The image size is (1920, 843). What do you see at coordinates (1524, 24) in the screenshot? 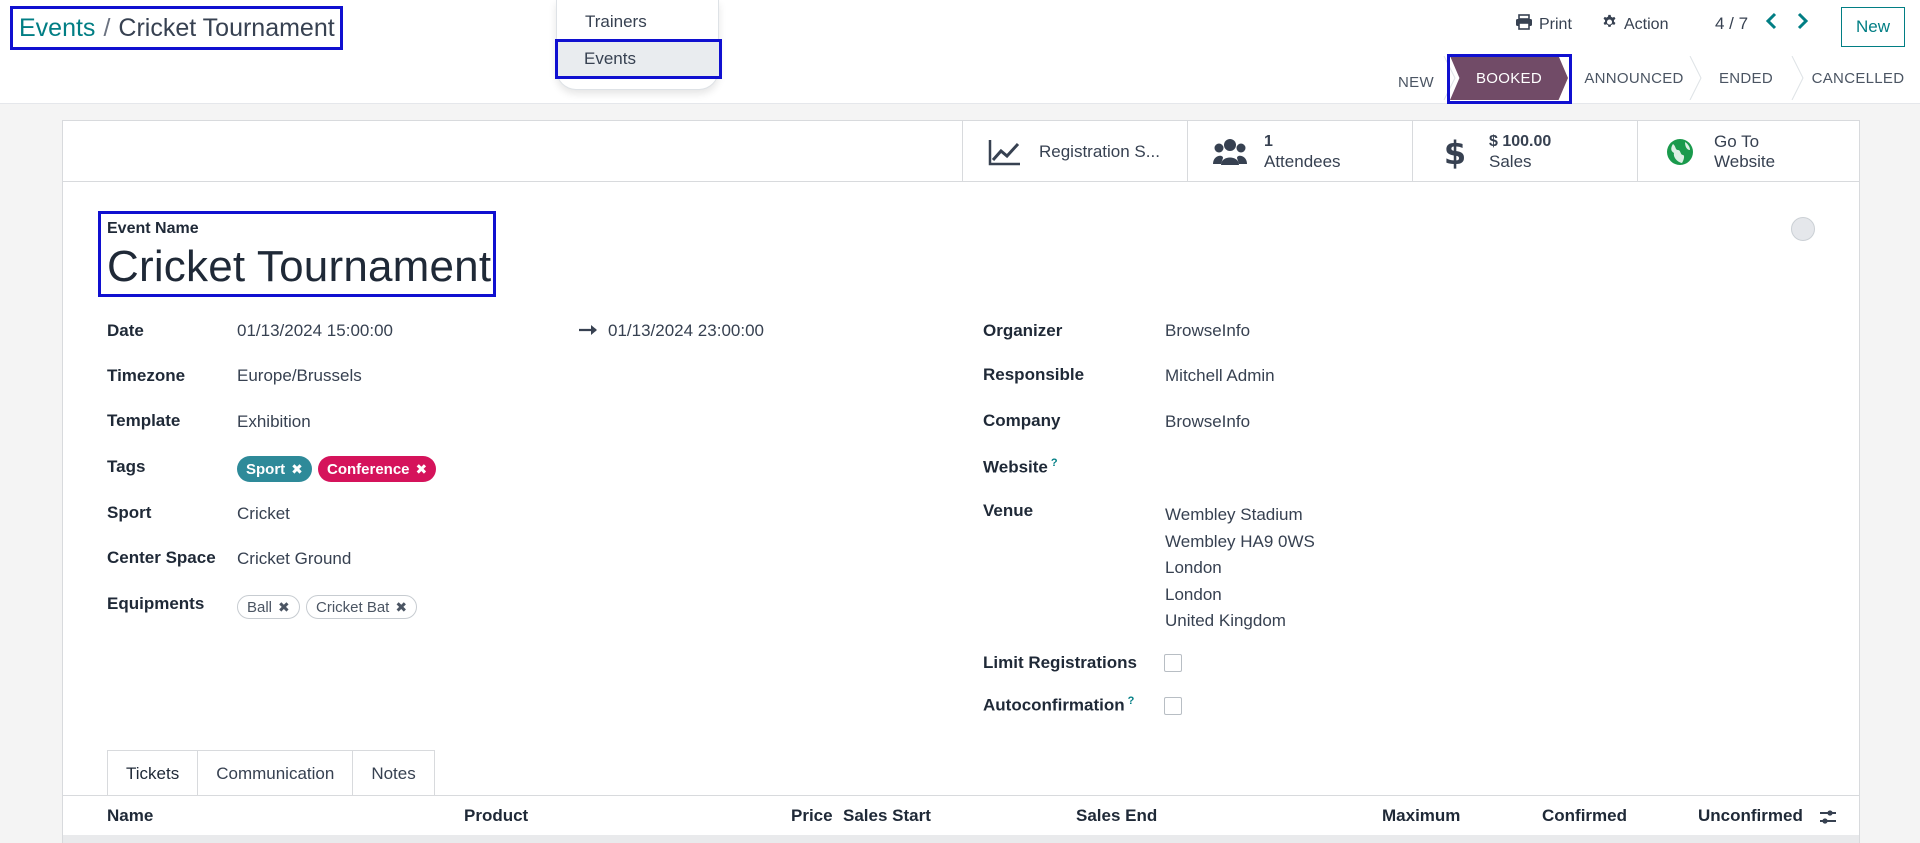
I see `print-icon` at bounding box center [1524, 24].